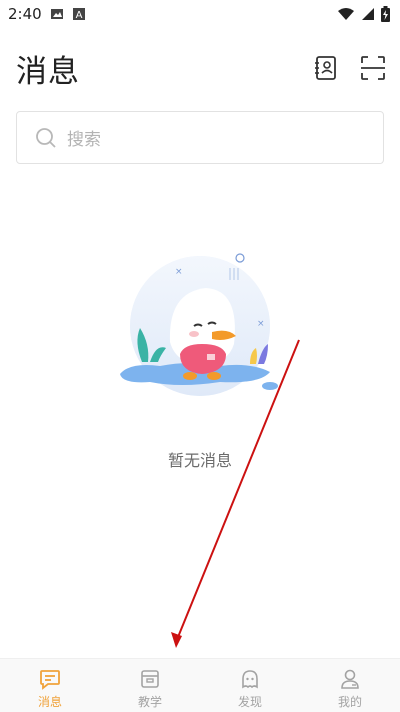 The image size is (400, 712). I want to click on search-placeholder: 搜索, so click(84, 140).